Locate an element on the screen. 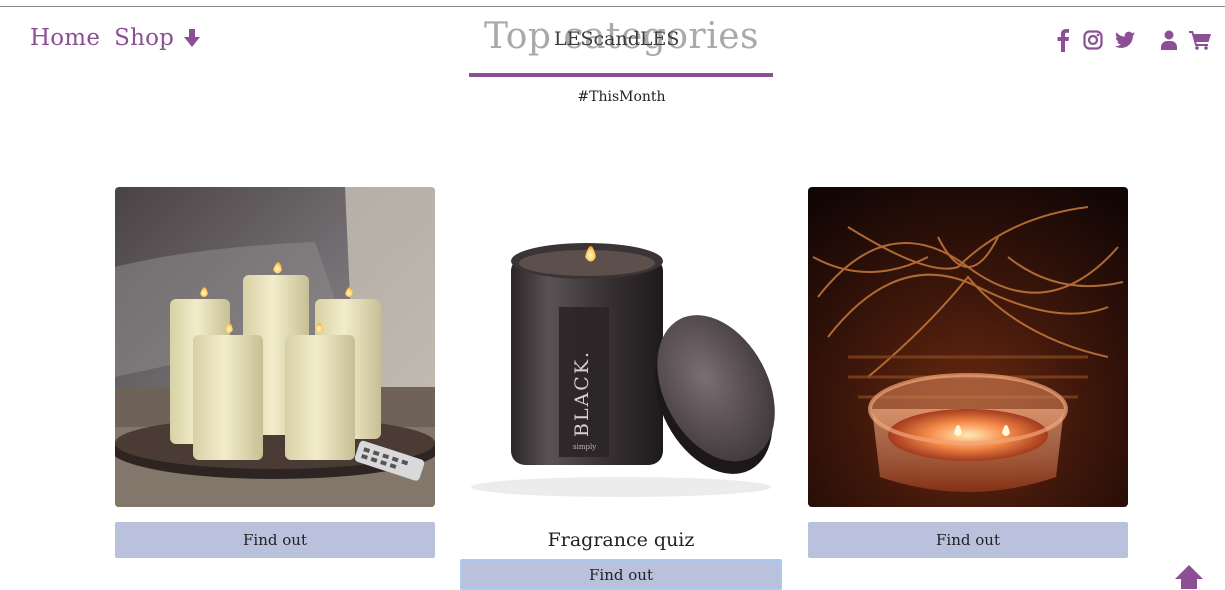  find-out-button-1: Find out is located at coordinates (275, 540).